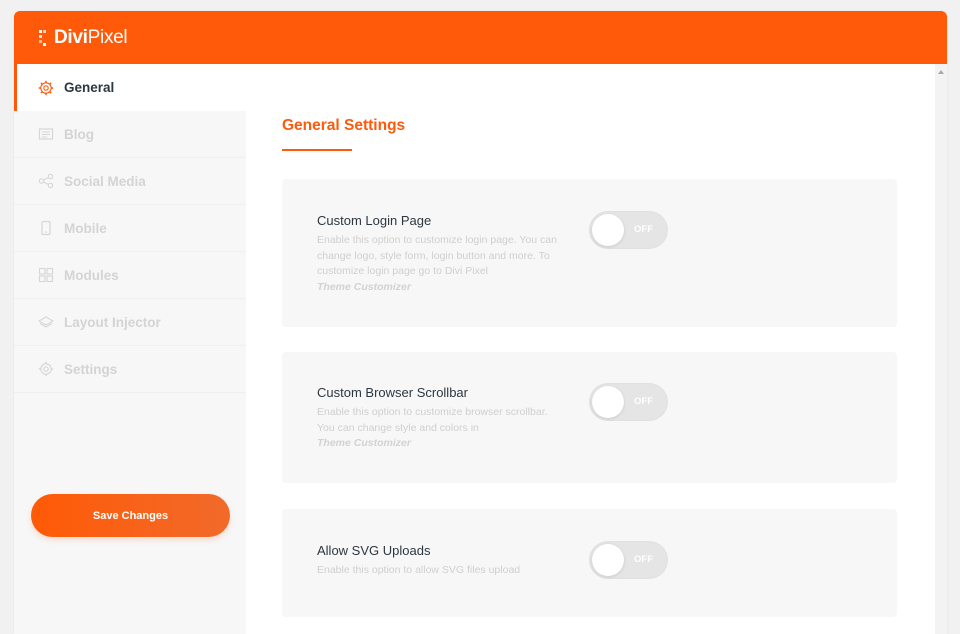  What do you see at coordinates (317, 150) in the screenshot?
I see `title-underline` at bounding box center [317, 150].